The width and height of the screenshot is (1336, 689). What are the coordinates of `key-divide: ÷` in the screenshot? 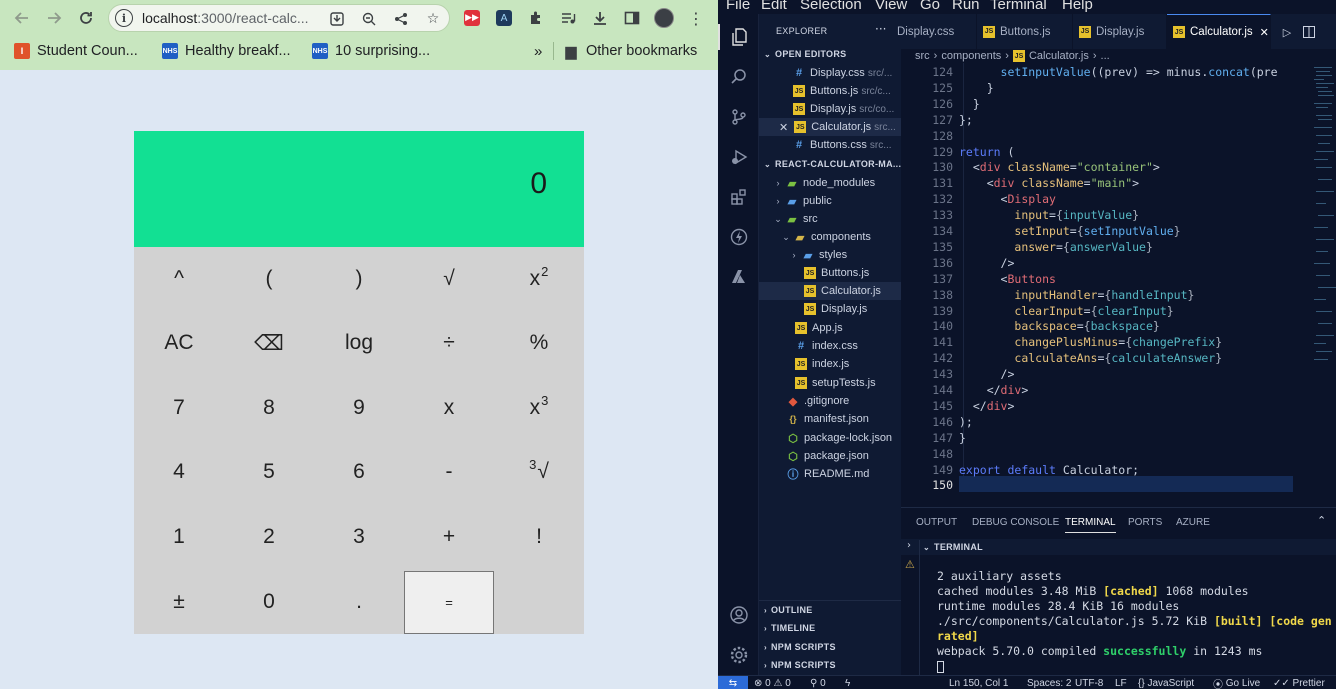 It's located at (449, 343).